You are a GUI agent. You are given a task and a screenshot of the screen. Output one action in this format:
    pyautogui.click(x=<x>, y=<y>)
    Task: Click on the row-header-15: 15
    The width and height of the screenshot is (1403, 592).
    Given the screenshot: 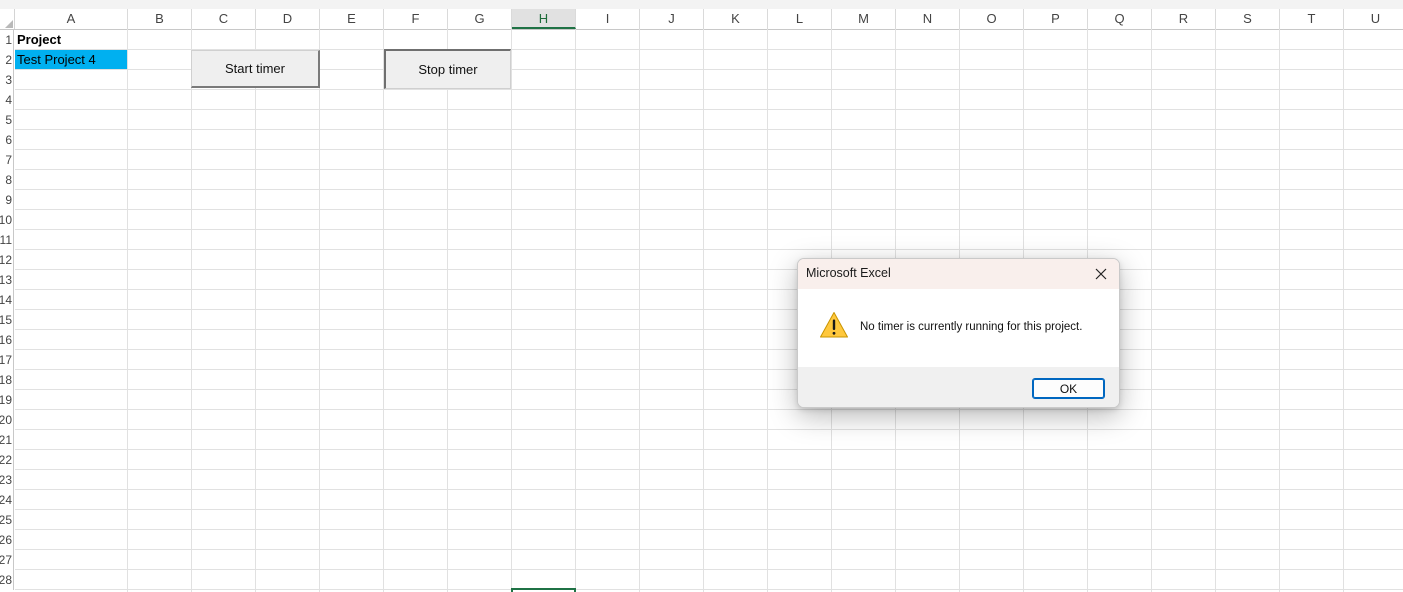 What is the action you would take?
    pyautogui.click(x=7, y=320)
    